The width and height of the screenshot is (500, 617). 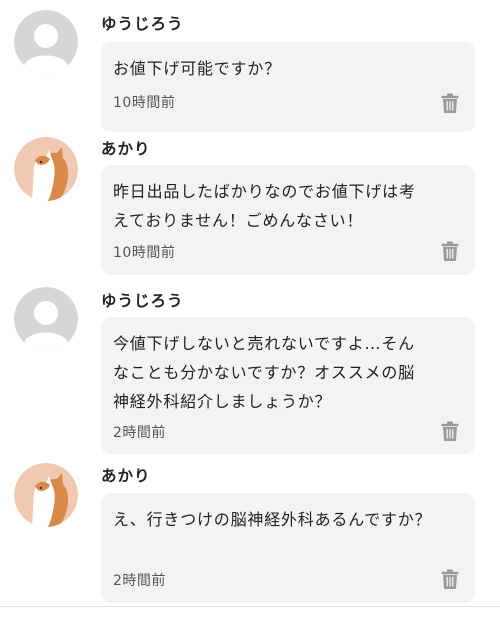 What do you see at coordinates (197, 68) in the screenshot?
I see `comment-text: お値下げ可能ですか？` at bounding box center [197, 68].